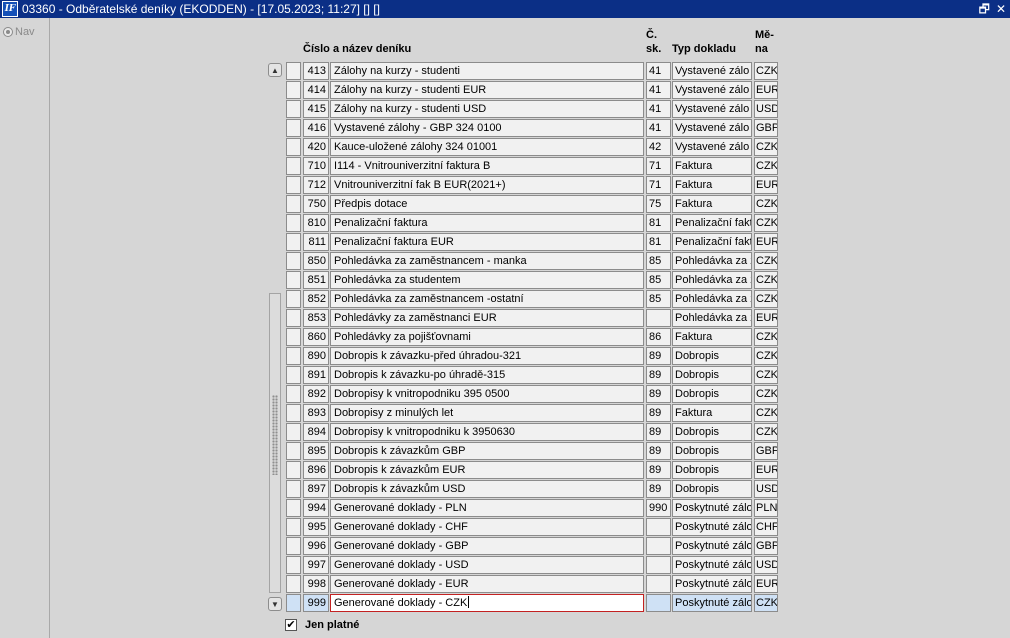  I want to click on journal-name-field: Zálohy na kurzy - studenti, so click(487, 71).